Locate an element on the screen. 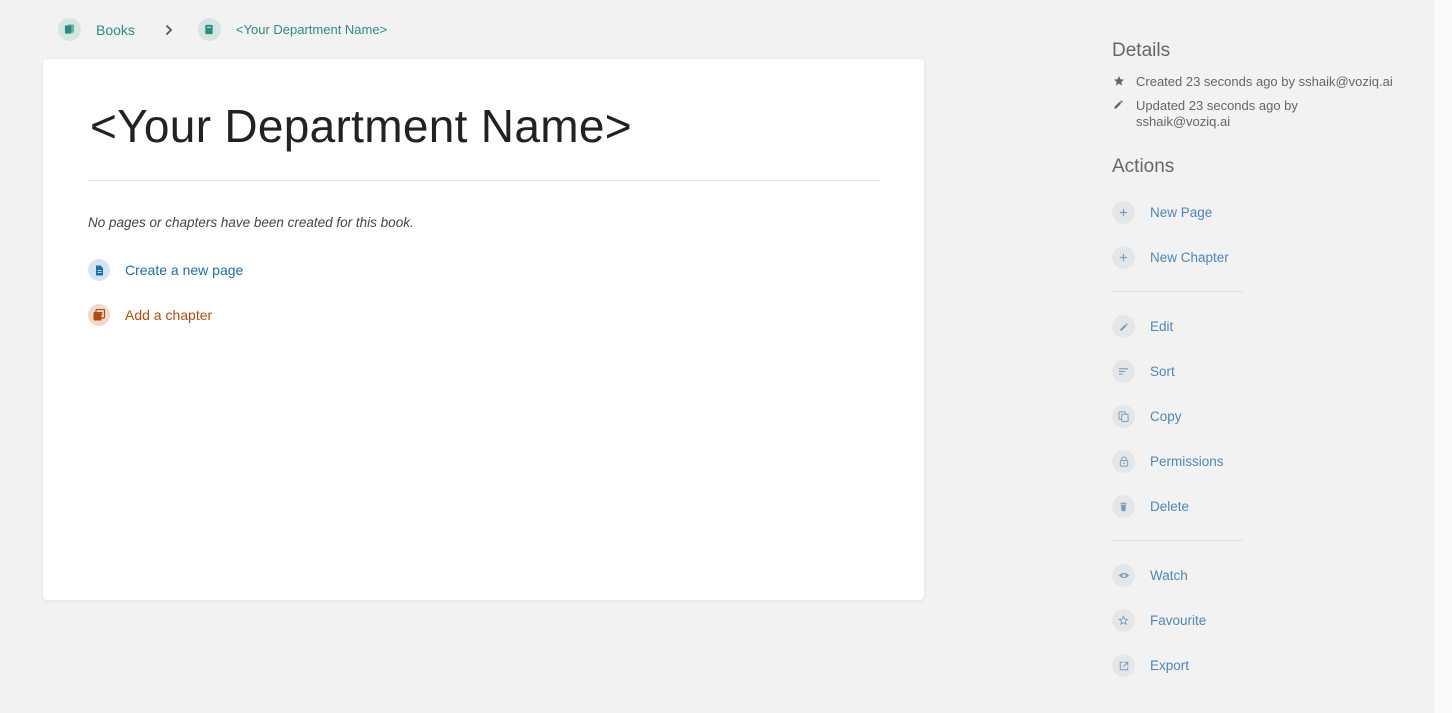 Image resolution: width=1452 pixels, height=713 pixels. favourite-action: Favourite is located at coordinates (1262, 620).